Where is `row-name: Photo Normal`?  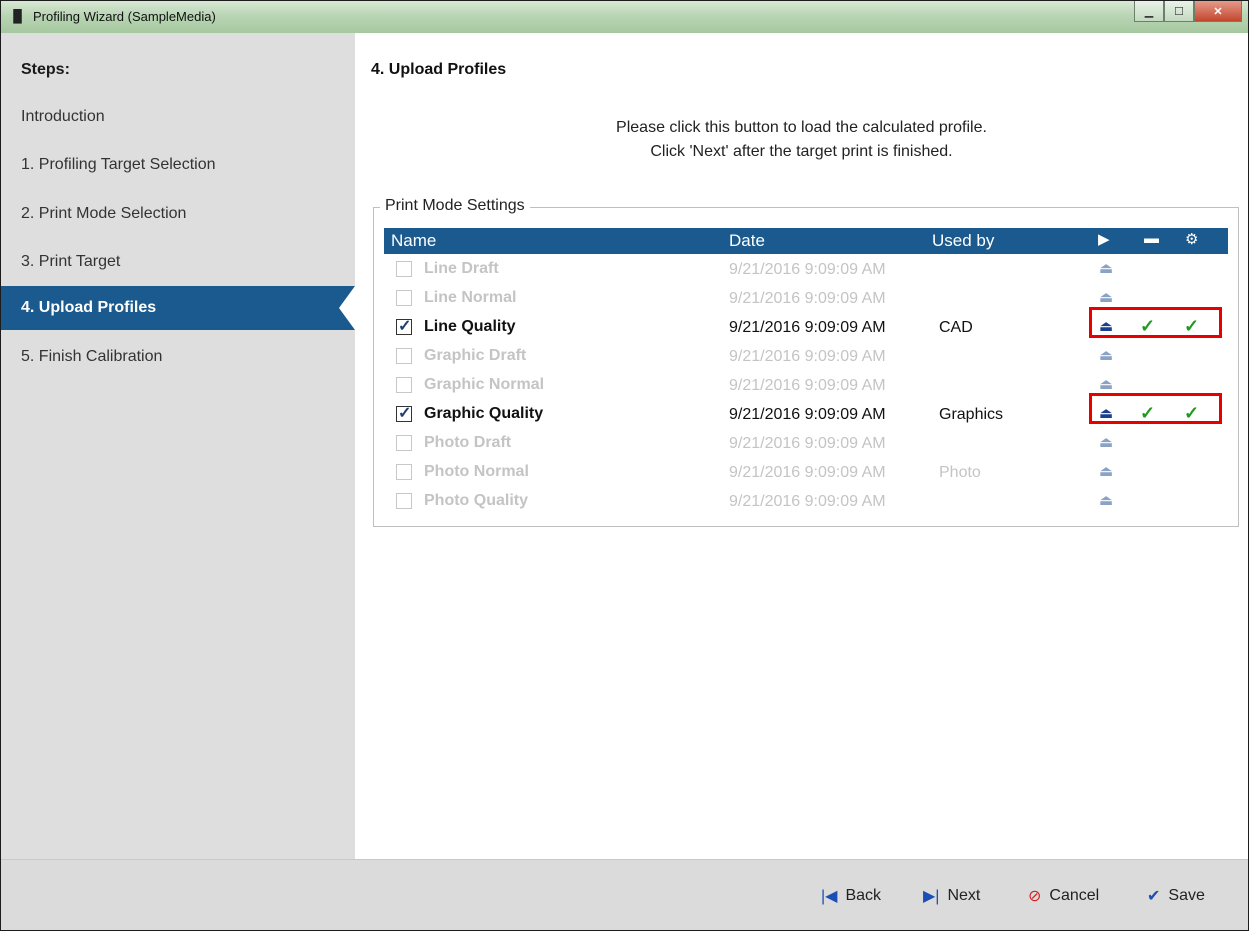 row-name: Photo Normal is located at coordinates (476, 471).